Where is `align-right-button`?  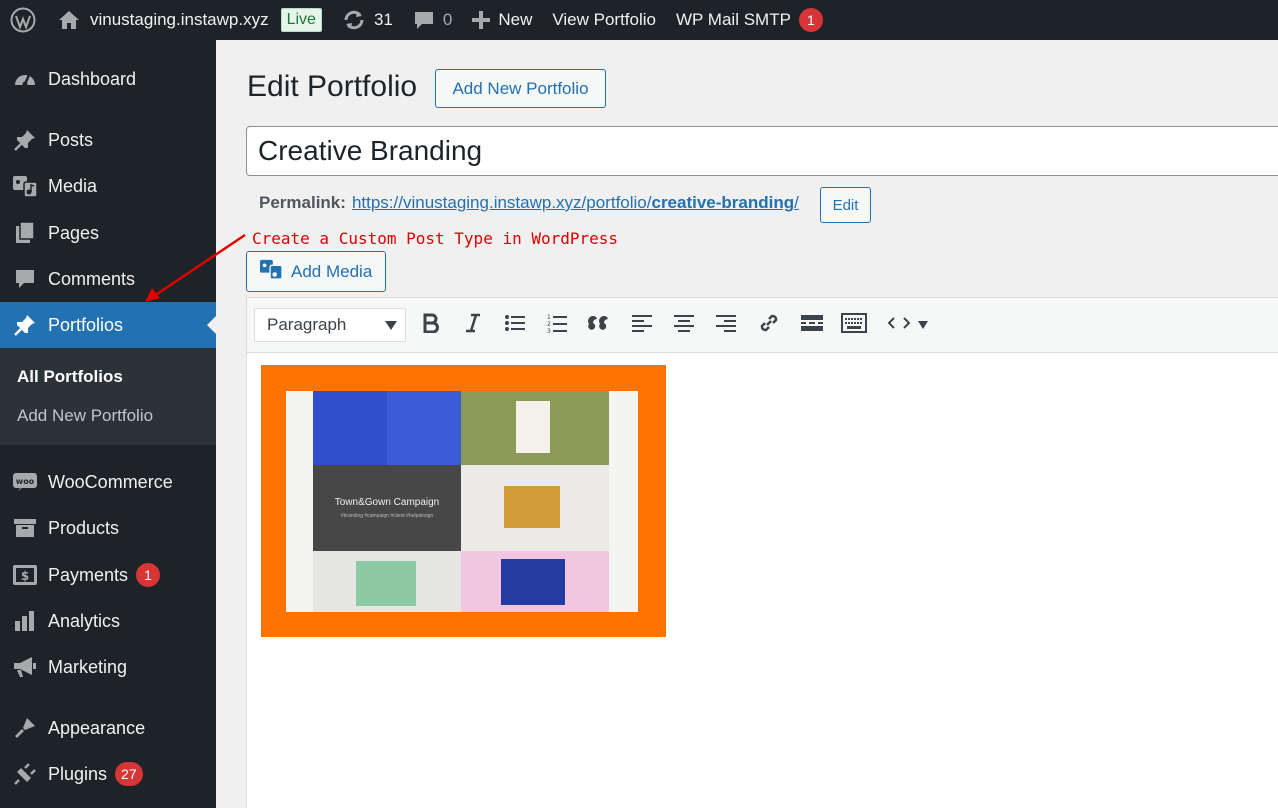
align-right-button is located at coordinates (726, 325).